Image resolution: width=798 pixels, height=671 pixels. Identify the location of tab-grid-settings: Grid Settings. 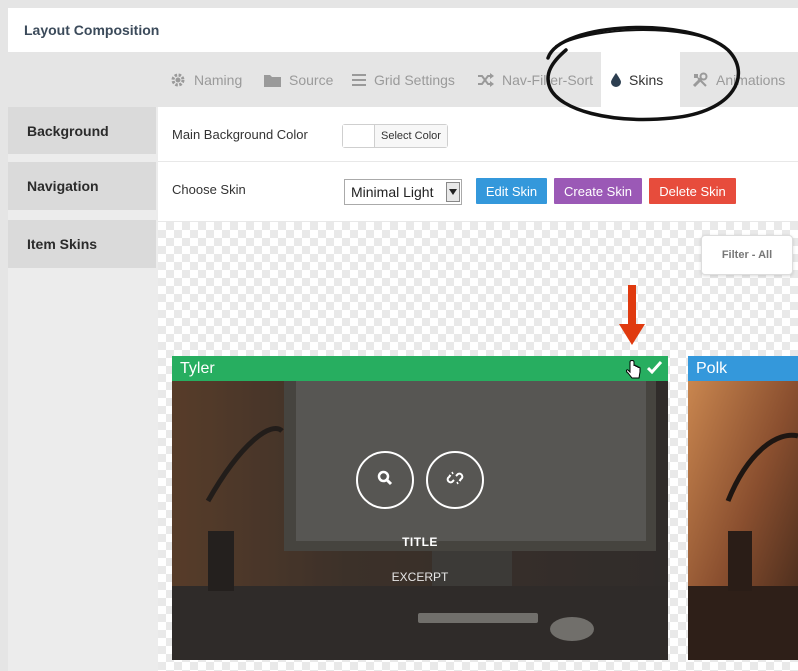
(403, 79).